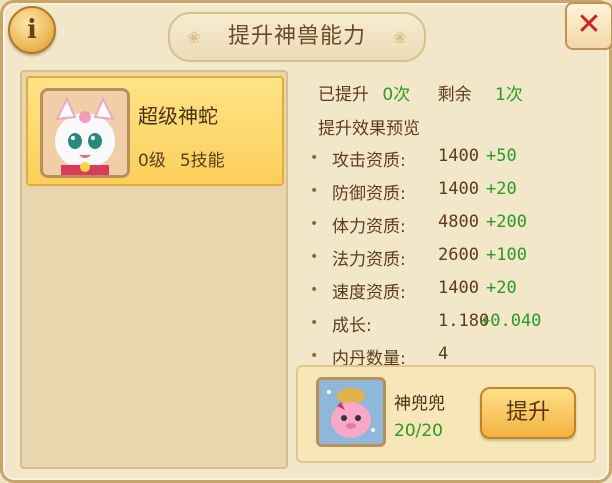 Image resolution: width=612 pixels, height=483 pixels. What do you see at coordinates (396, 95) in the screenshot?
I see `improved-value: 0次` at bounding box center [396, 95].